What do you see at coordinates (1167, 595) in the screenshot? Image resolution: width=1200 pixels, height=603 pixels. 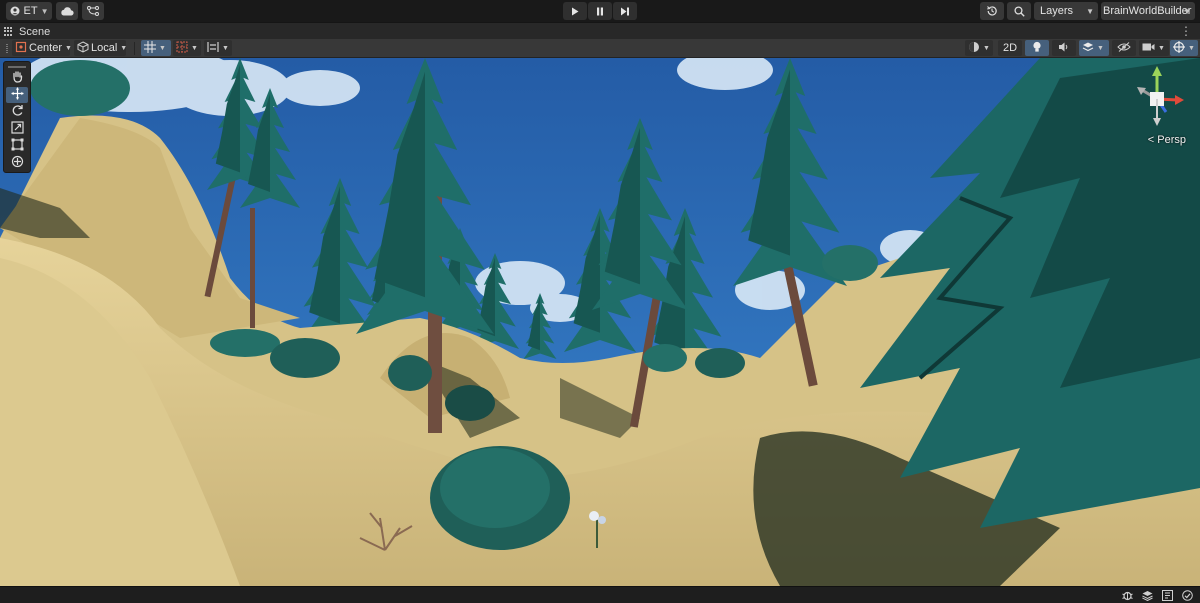 I see `network-icon` at bounding box center [1167, 595].